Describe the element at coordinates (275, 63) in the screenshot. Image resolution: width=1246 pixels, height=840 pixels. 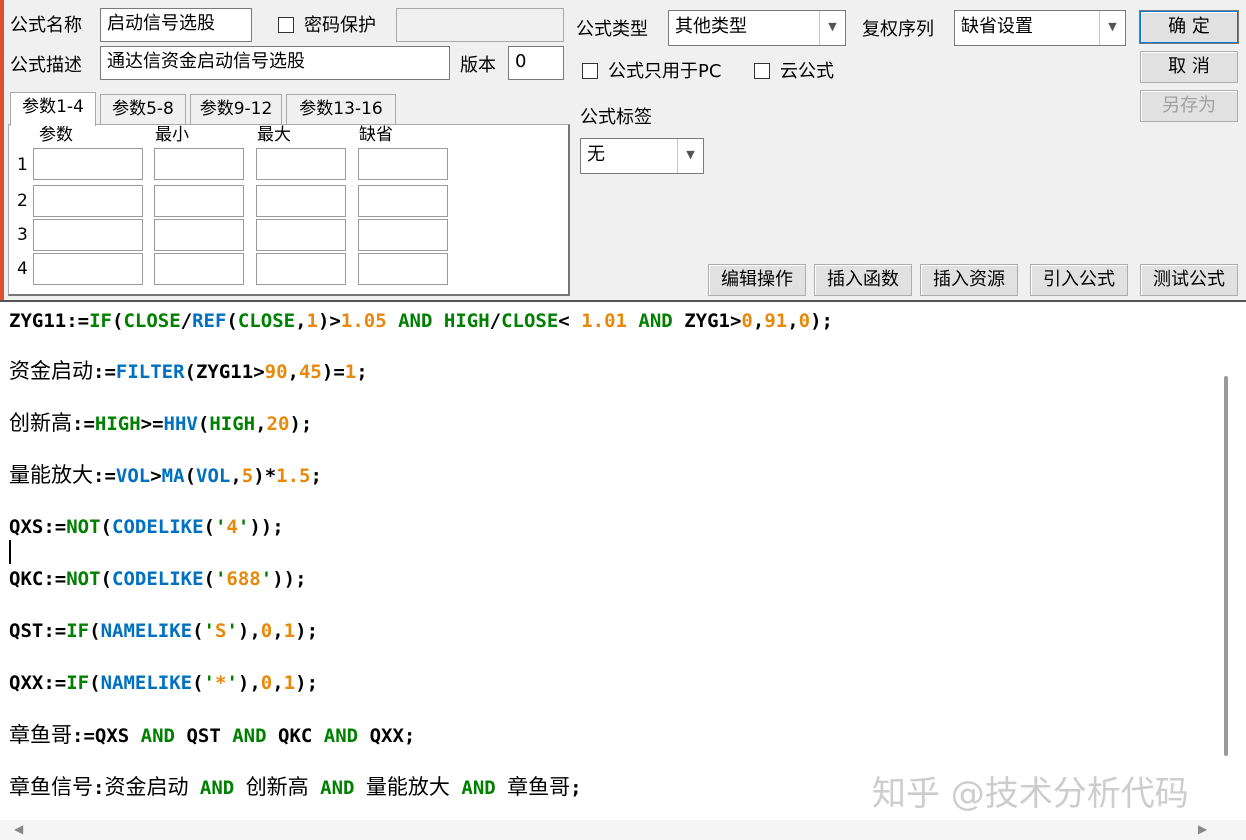
I see `formula-desc-input: 通达信资金启动信号选股` at that location.